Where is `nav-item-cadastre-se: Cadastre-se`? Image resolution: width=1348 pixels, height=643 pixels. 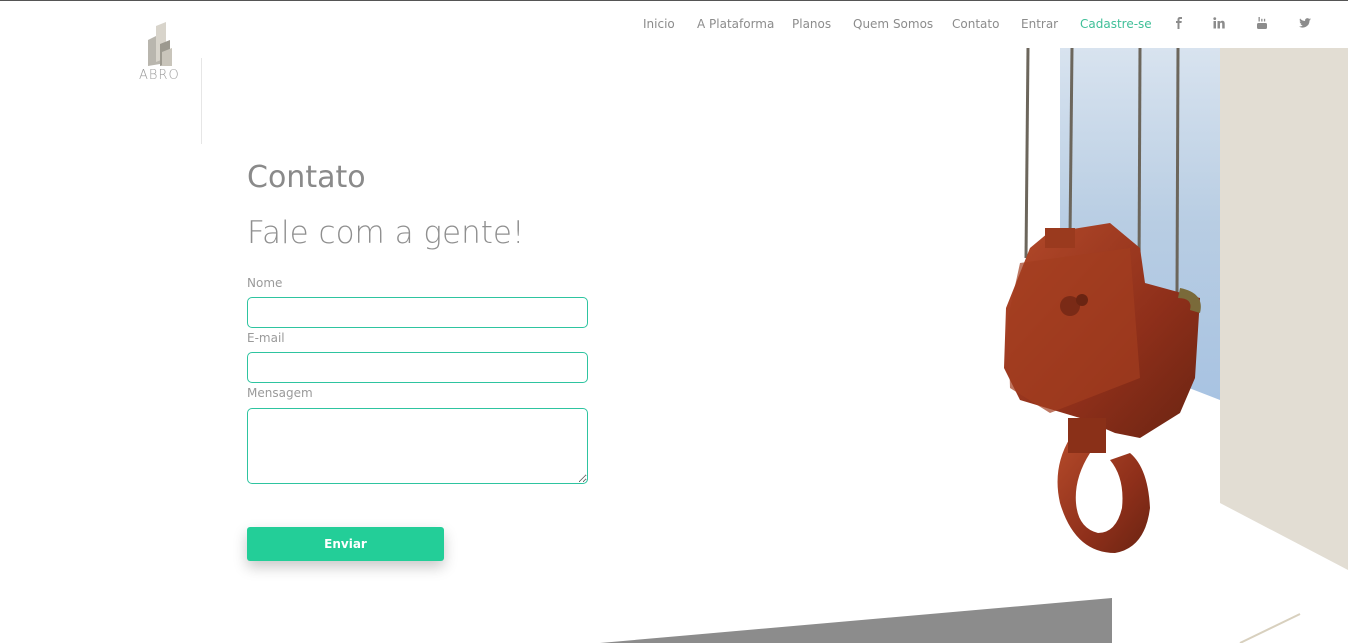 nav-item-cadastre-se: Cadastre-se is located at coordinates (1116, 24).